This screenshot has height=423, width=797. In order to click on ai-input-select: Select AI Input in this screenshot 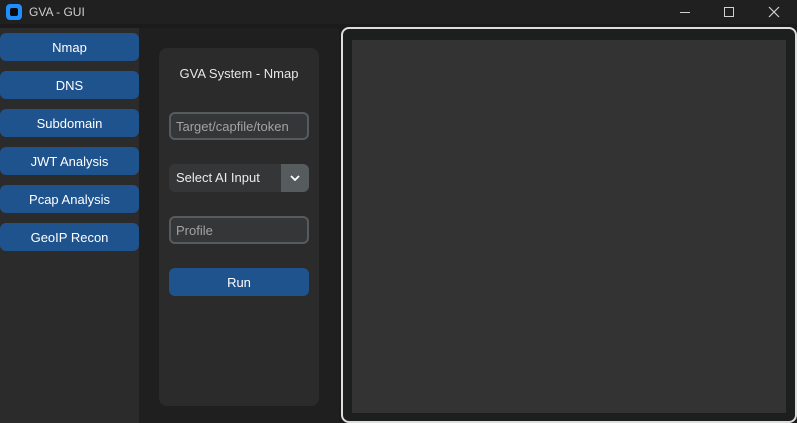, I will do `click(239, 178)`.